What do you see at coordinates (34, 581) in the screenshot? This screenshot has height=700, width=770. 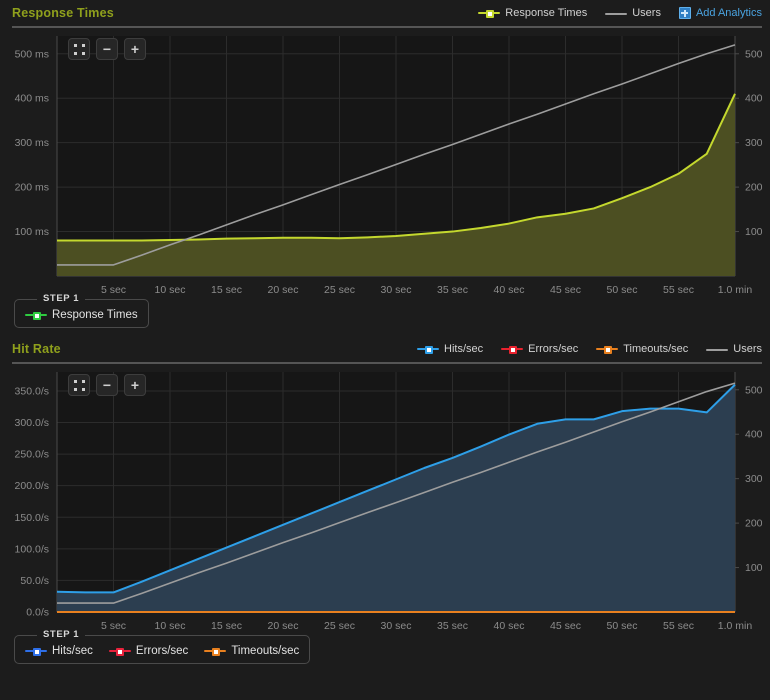 I see `y-axis-tick: 50.0/s` at bounding box center [34, 581].